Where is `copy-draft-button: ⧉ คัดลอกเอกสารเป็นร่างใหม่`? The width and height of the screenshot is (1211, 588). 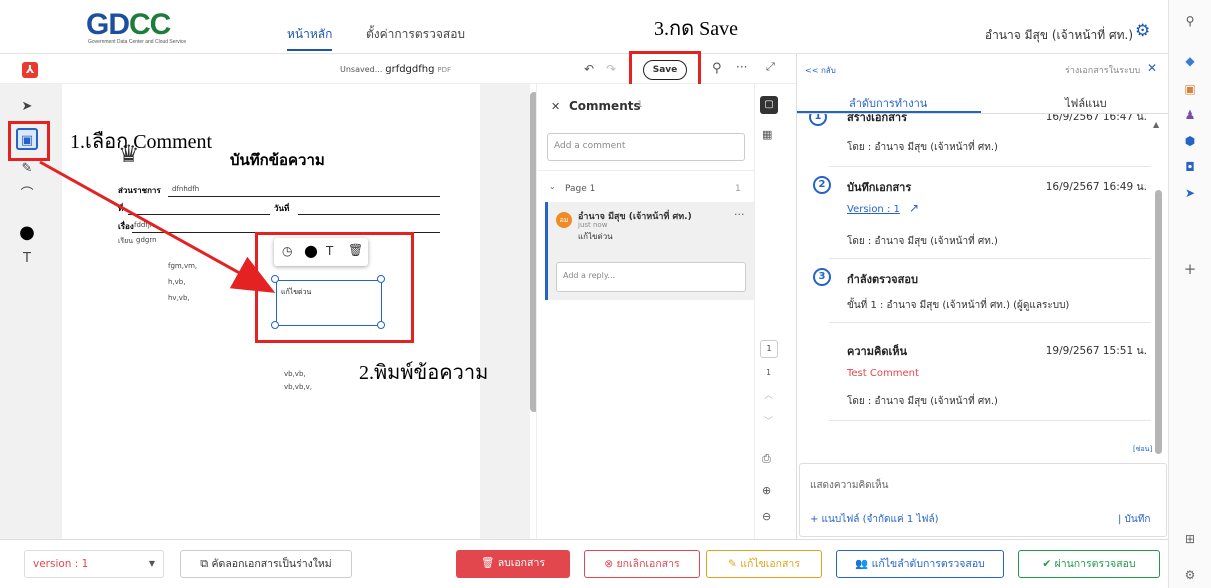 copy-draft-button: ⧉ คัดลอกเอกสารเป็นร่างใหม่ is located at coordinates (266, 564).